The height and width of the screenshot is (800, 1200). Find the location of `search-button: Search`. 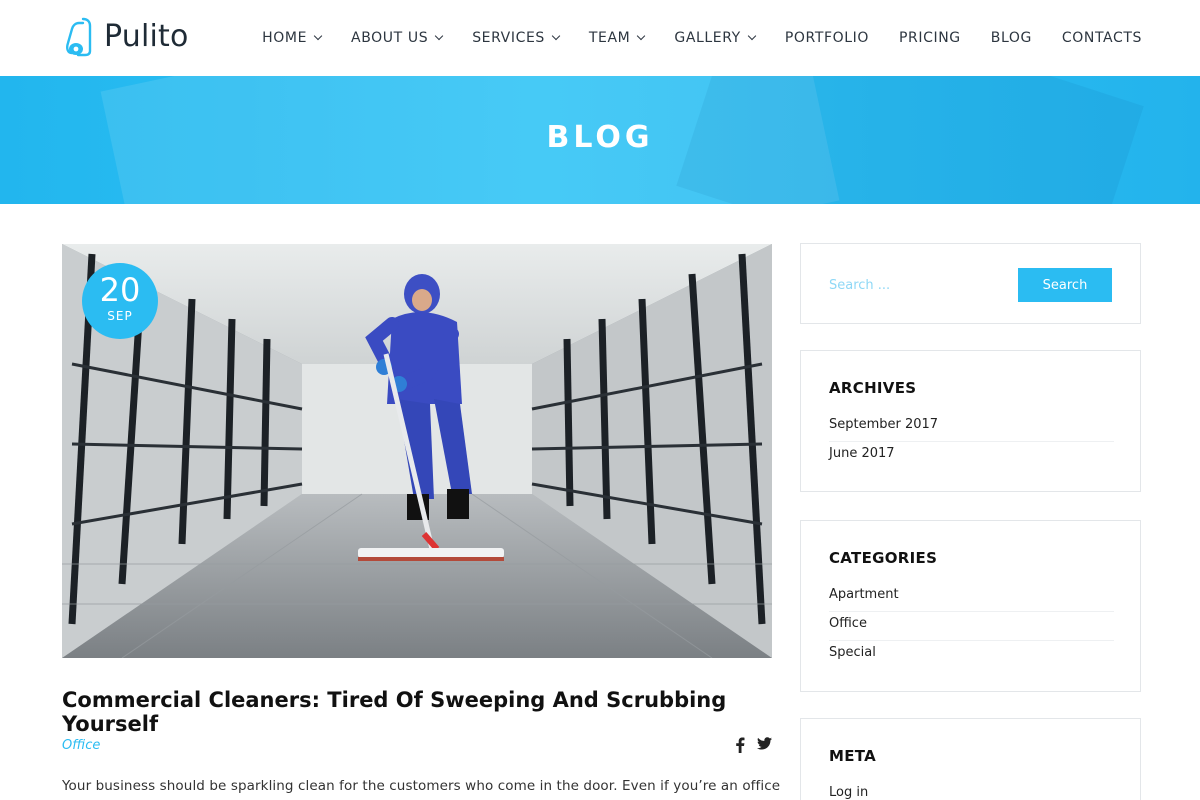

search-button: Search is located at coordinates (1065, 285).